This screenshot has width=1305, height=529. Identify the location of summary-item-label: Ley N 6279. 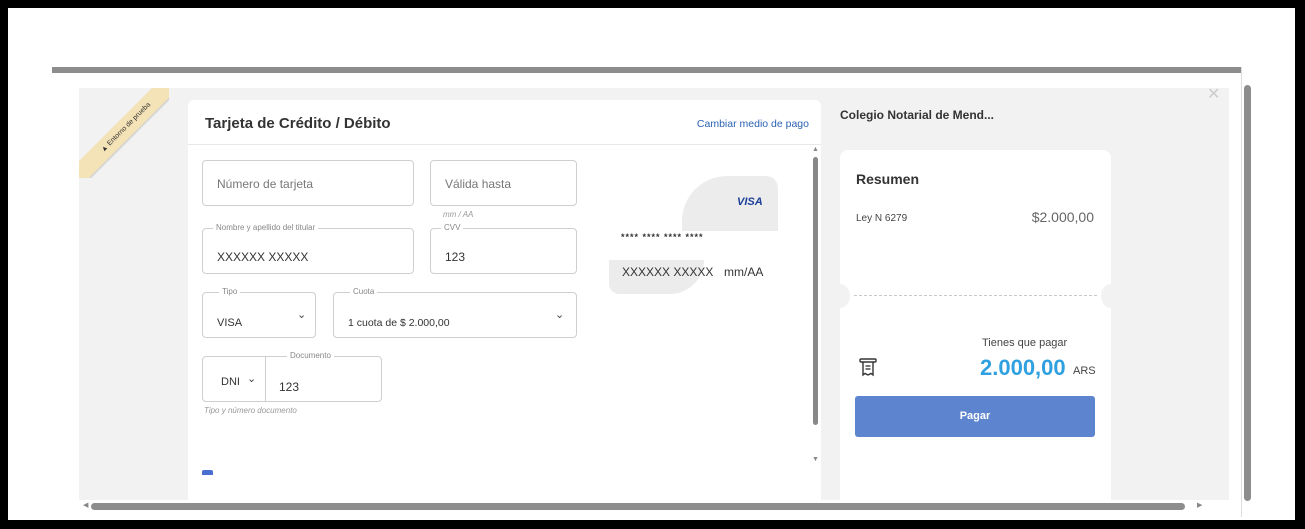
(882, 218).